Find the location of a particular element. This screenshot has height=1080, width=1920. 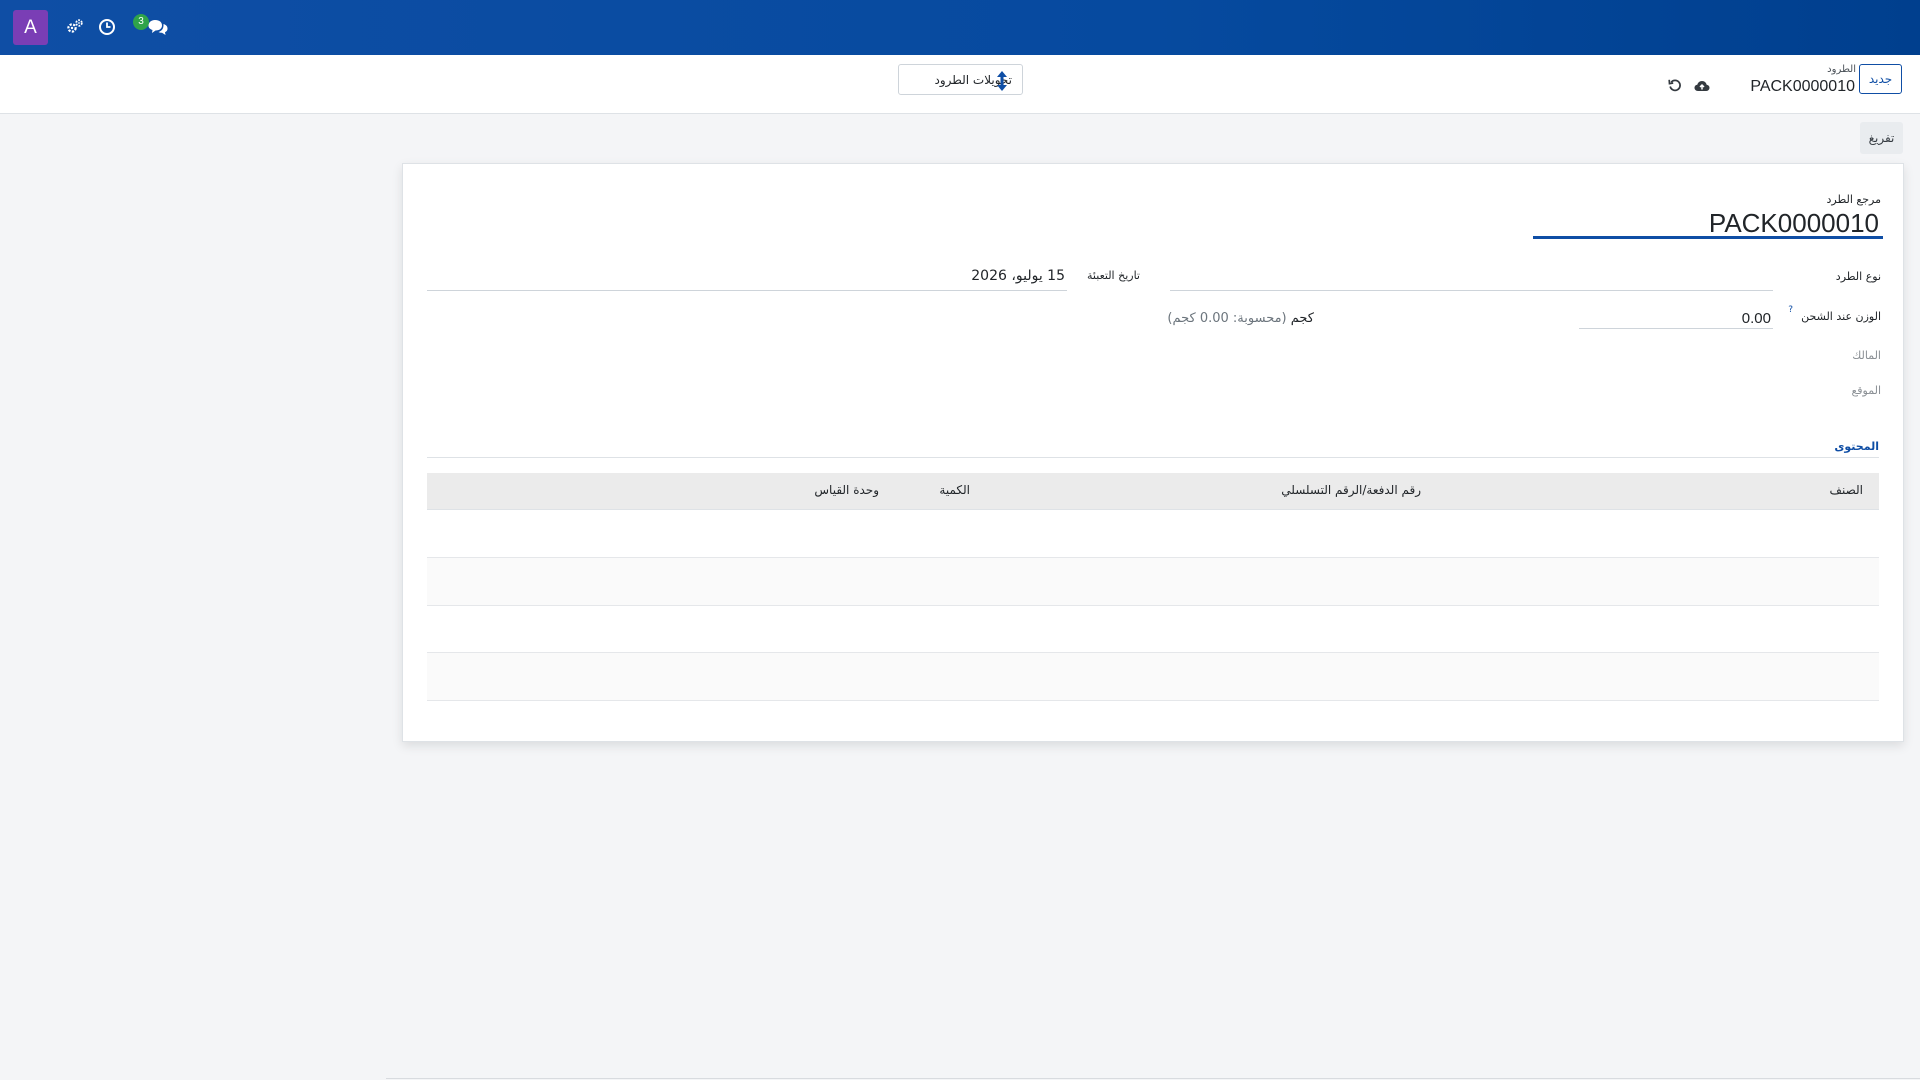

weight-unit-label: كجم is located at coordinates (1302, 318).